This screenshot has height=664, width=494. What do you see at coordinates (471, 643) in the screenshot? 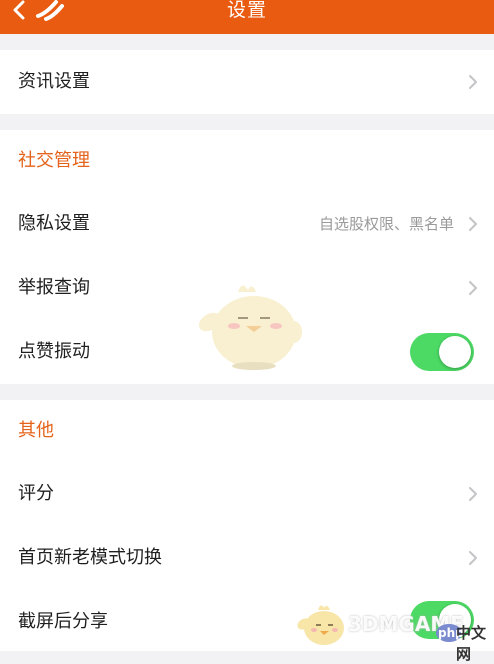
I see `watermark-cn: 中文网` at bounding box center [471, 643].